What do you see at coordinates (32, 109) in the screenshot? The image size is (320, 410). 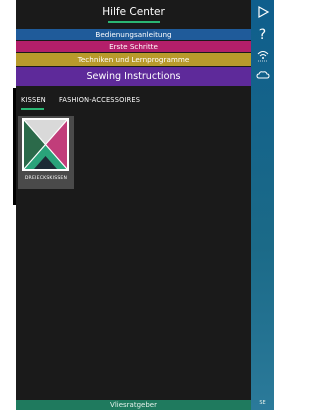 I see `active-tab-underline` at bounding box center [32, 109].